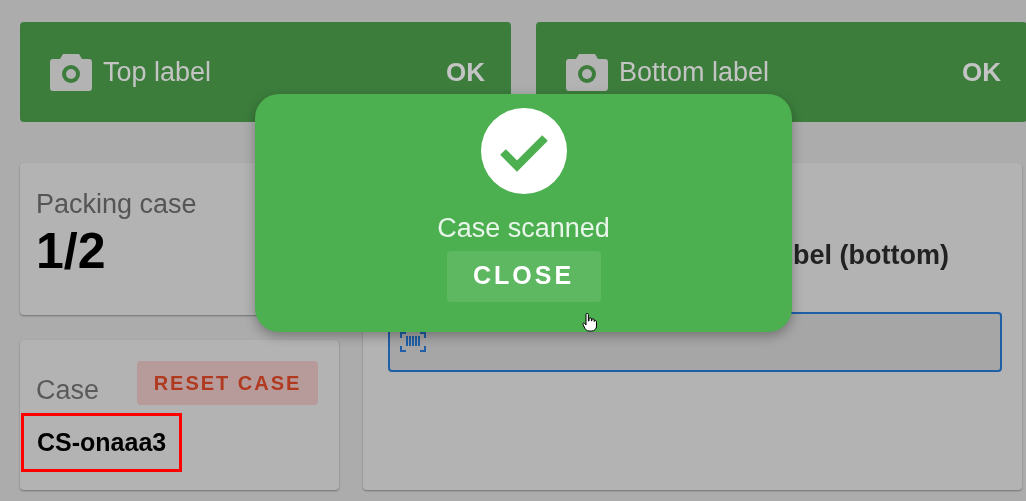 The height and width of the screenshot is (501, 1026). I want to click on check-circle-icon, so click(523, 151).